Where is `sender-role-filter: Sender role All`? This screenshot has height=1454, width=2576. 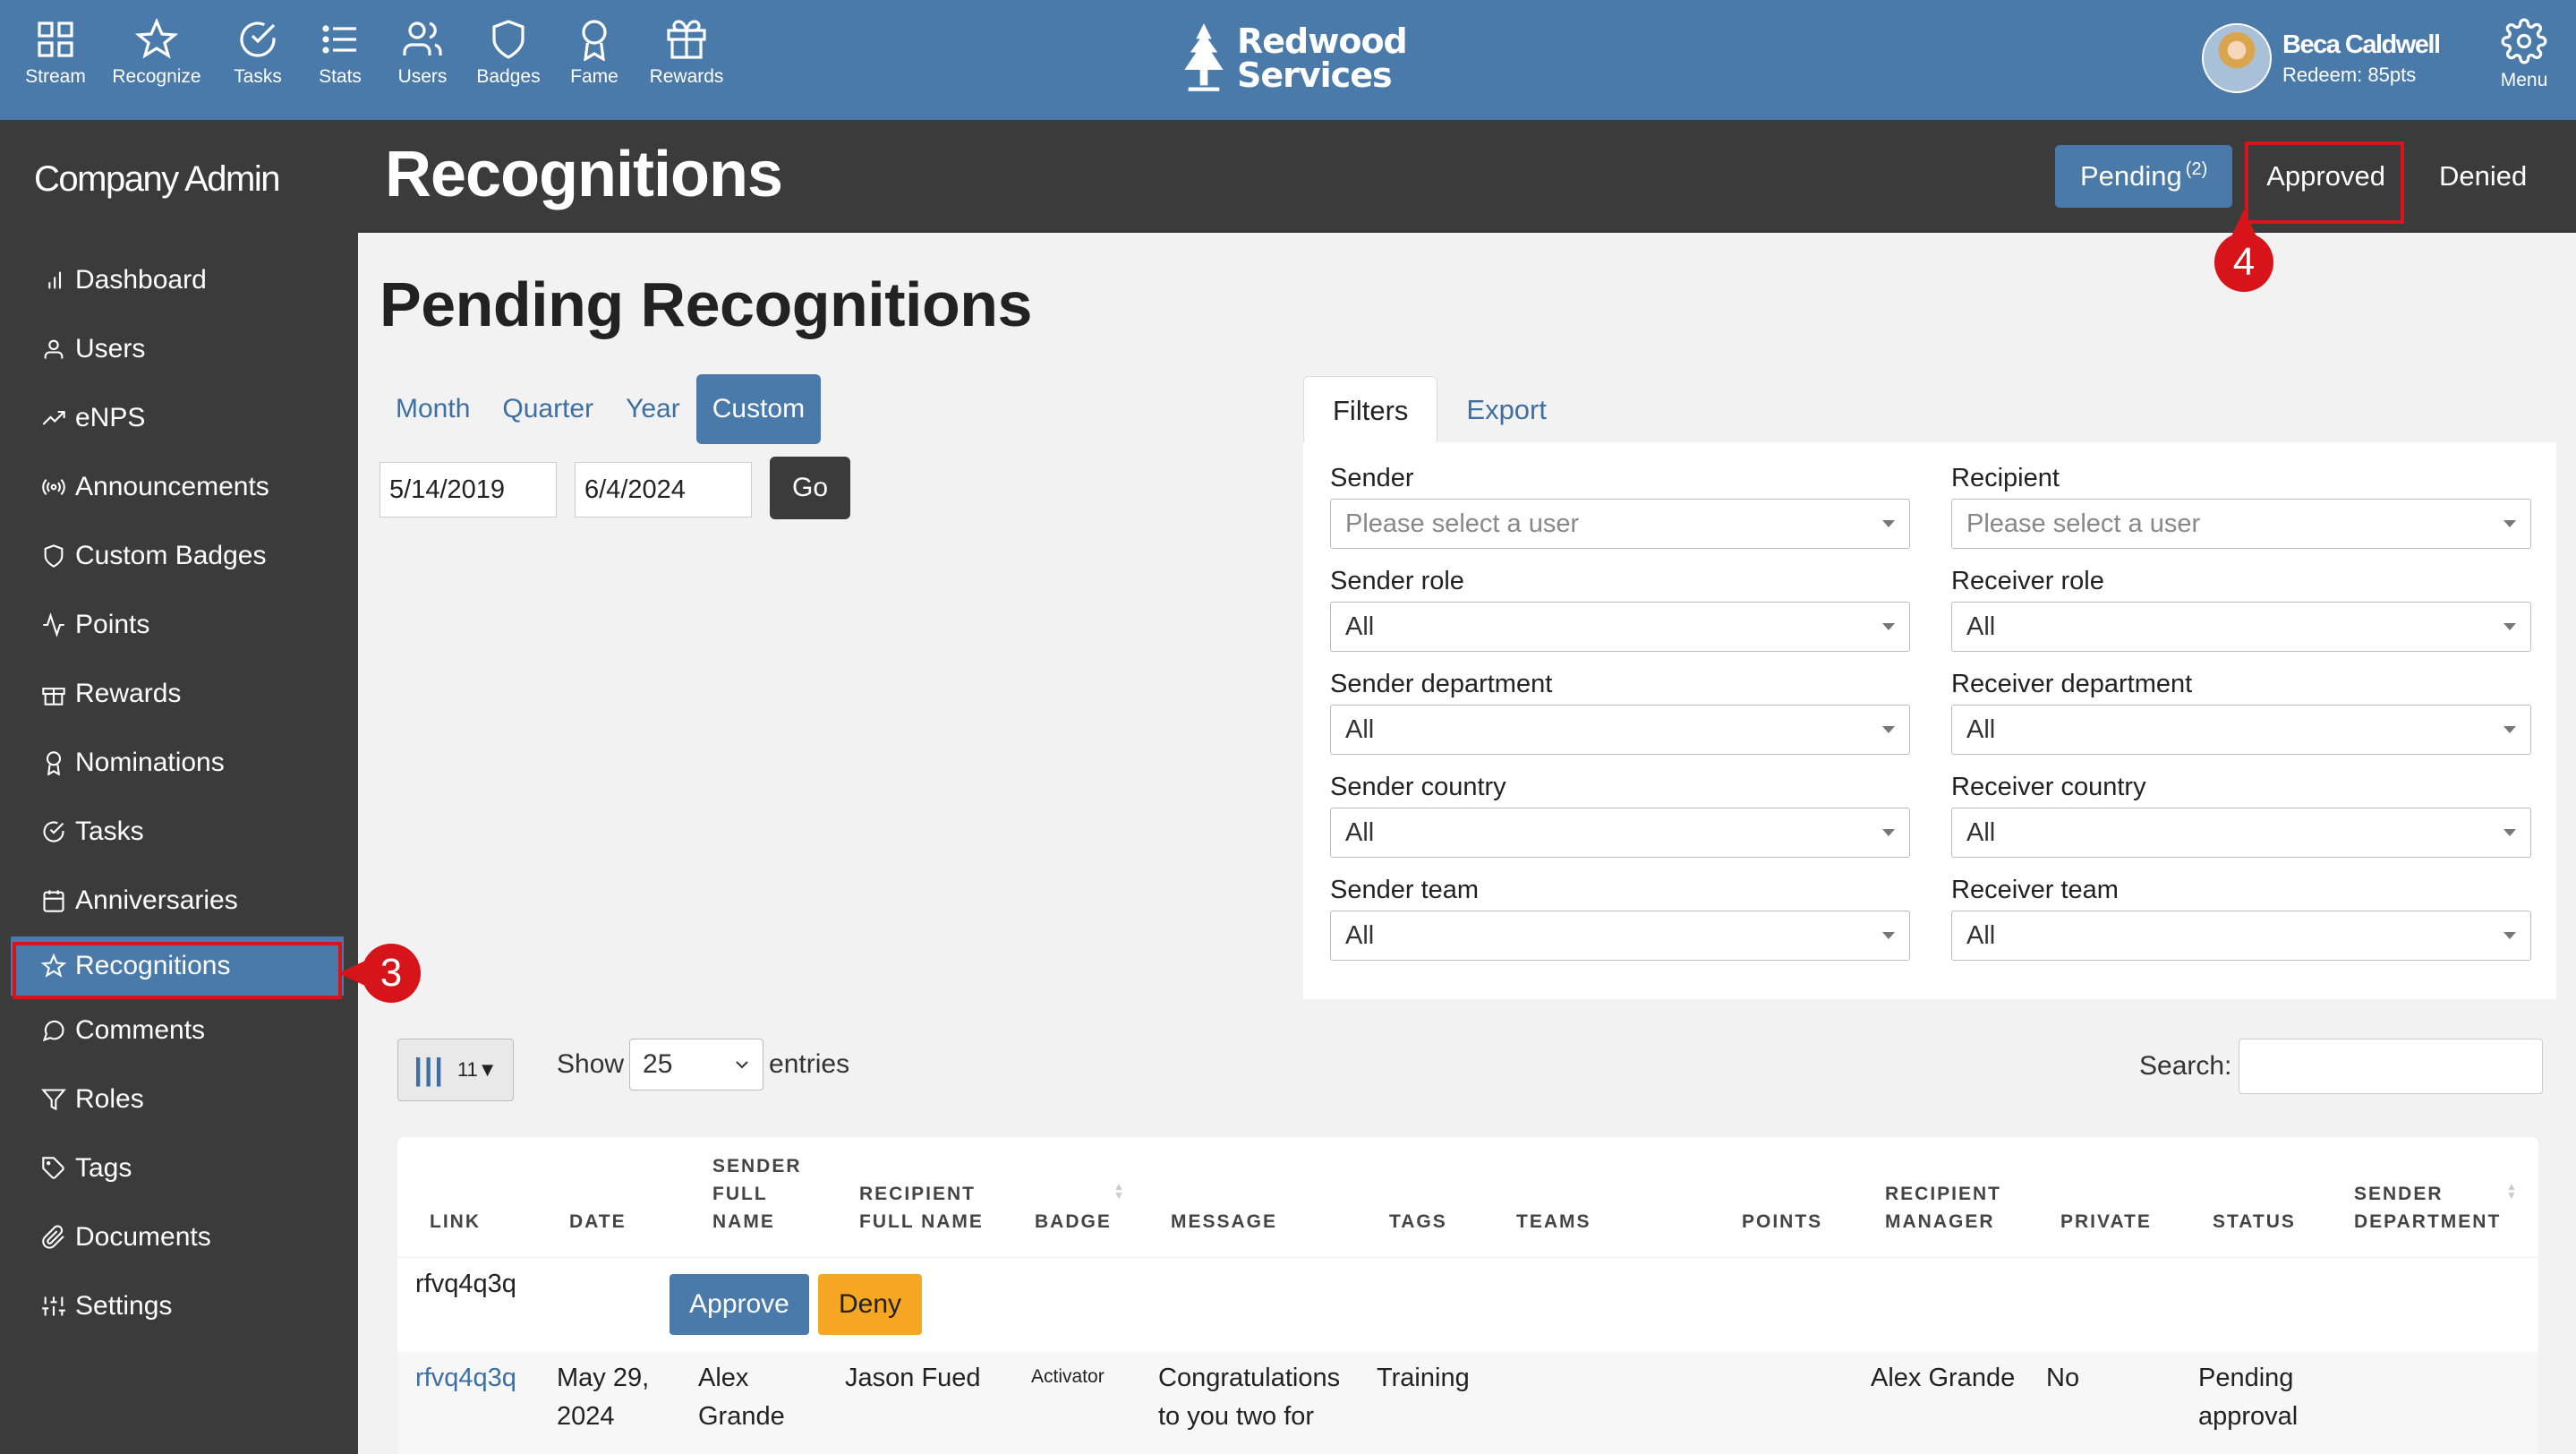 sender-role-filter: Sender role All is located at coordinates (1620, 609).